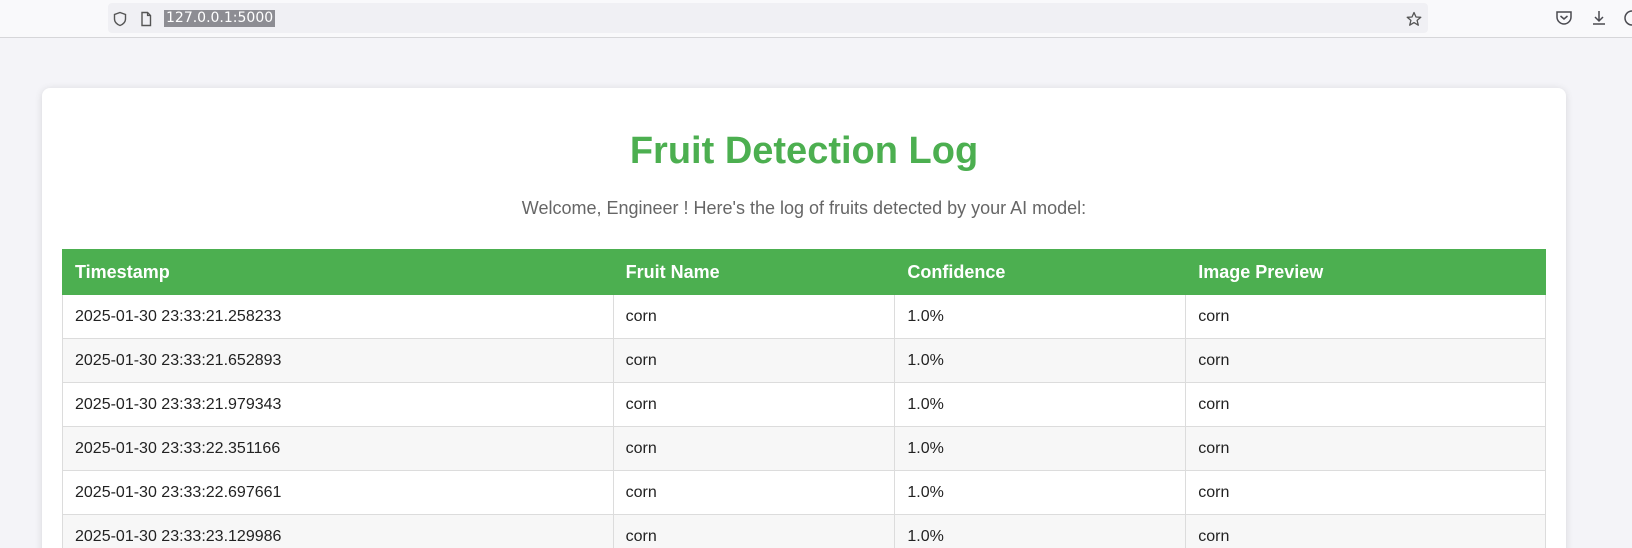 This screenshot has height=548, width=1632. I want to click on browser-toolbar: 127.0.0.1:5000, so click(816, 19).